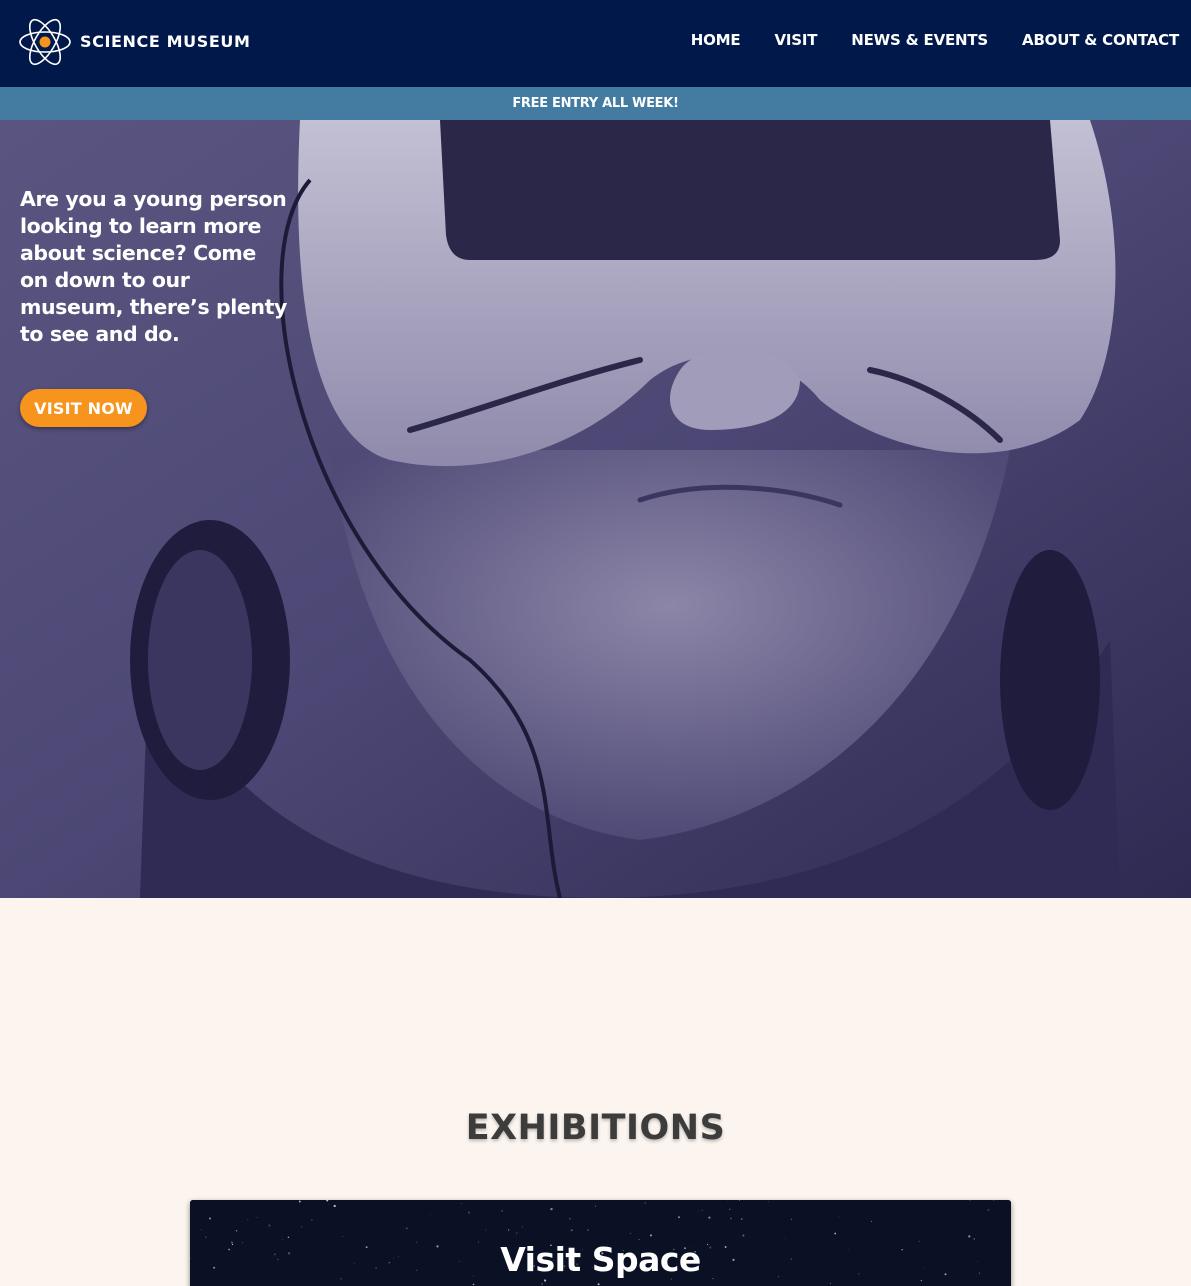 The width and height of the screenshot is (1191, 1286). Describe the element at coordinates (595, 103) in the screenshot. I see `announcement-banner: FREE ENTRY ALL WEEK!` at that location.